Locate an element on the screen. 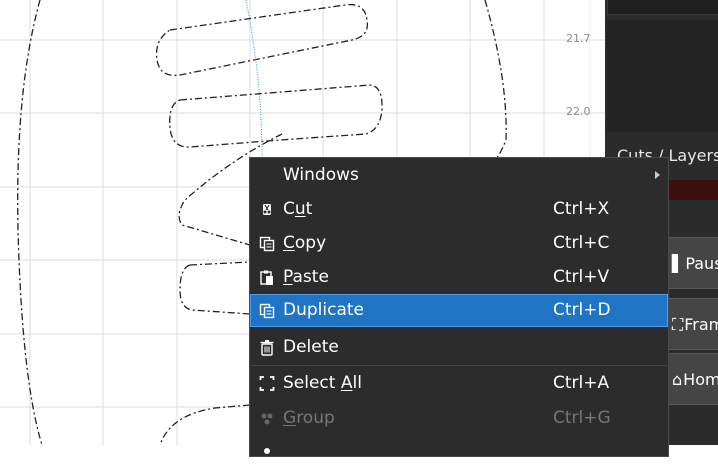 The height and width of the screenshot is (470, 718). menu-item-label: Select All is located at coordinates (322, 383).